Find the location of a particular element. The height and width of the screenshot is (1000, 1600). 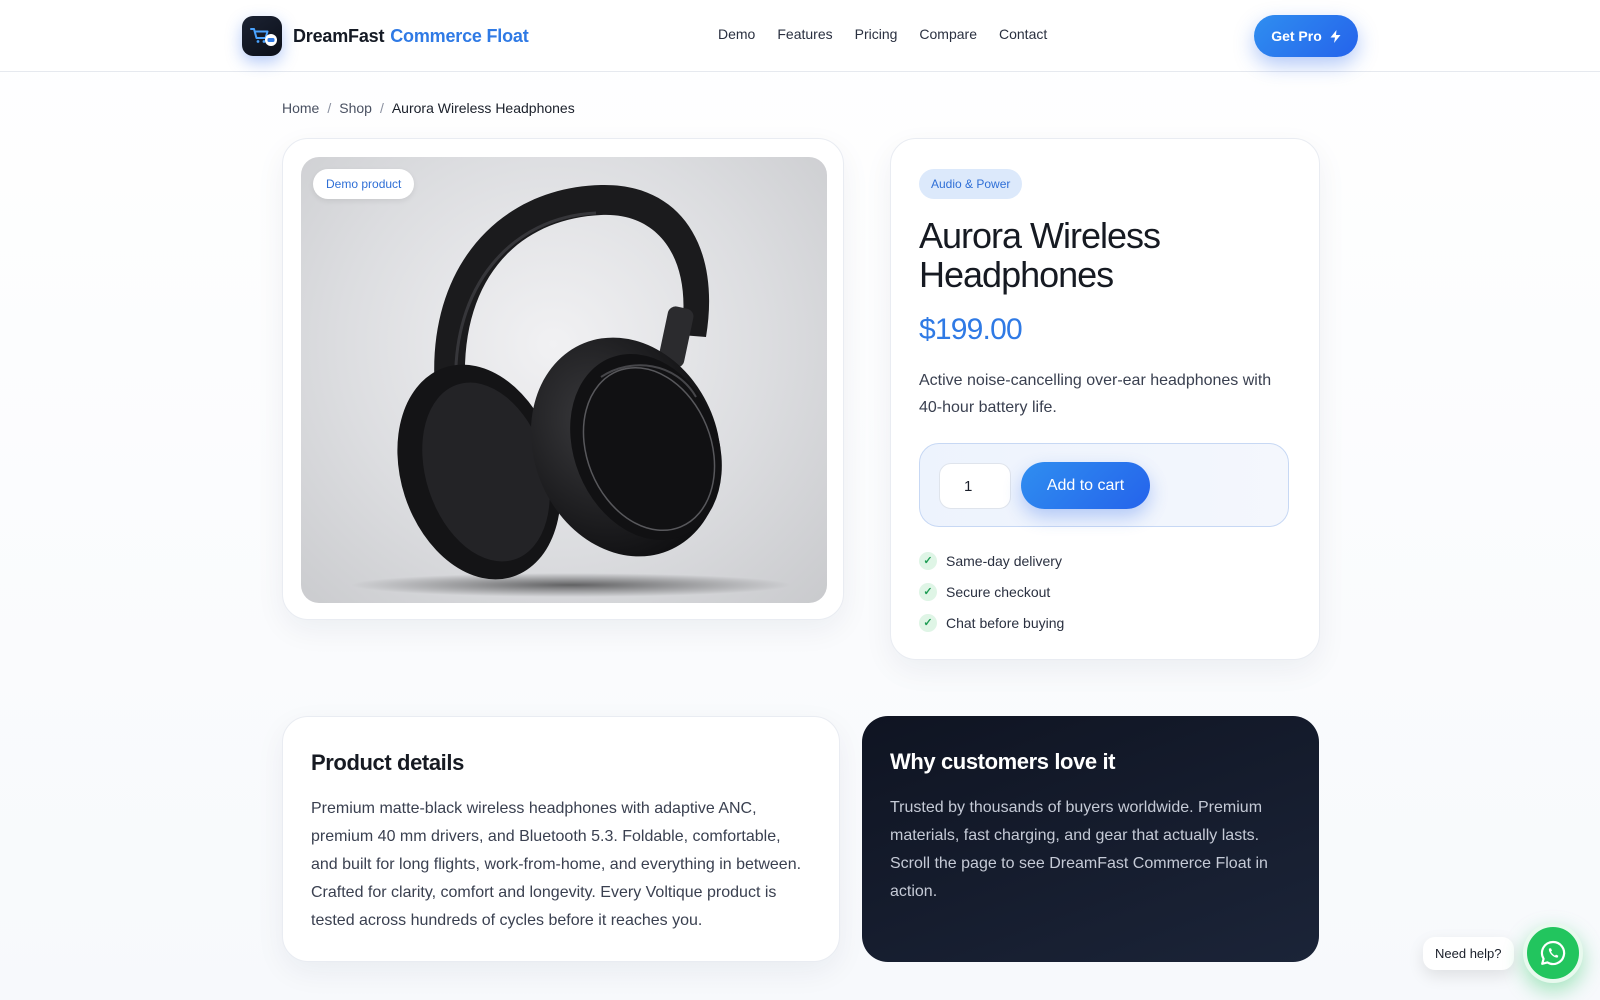

nav-features: Features is located at coordinates (804, 34).